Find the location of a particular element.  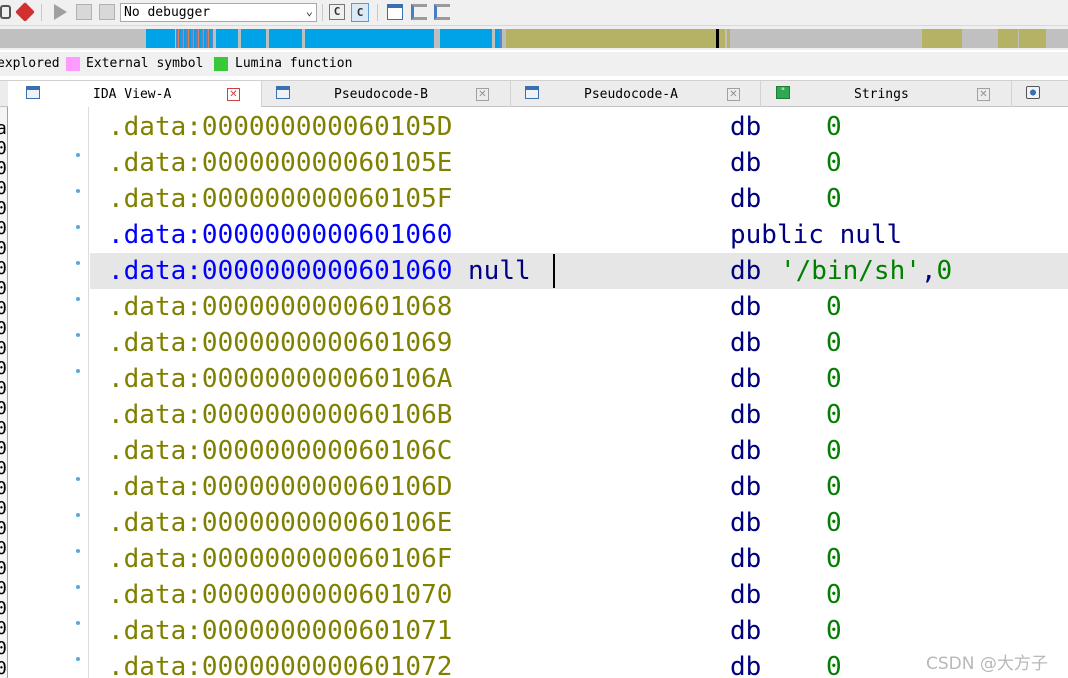

disassembly-view-icon is located at coordinates (33, 92).